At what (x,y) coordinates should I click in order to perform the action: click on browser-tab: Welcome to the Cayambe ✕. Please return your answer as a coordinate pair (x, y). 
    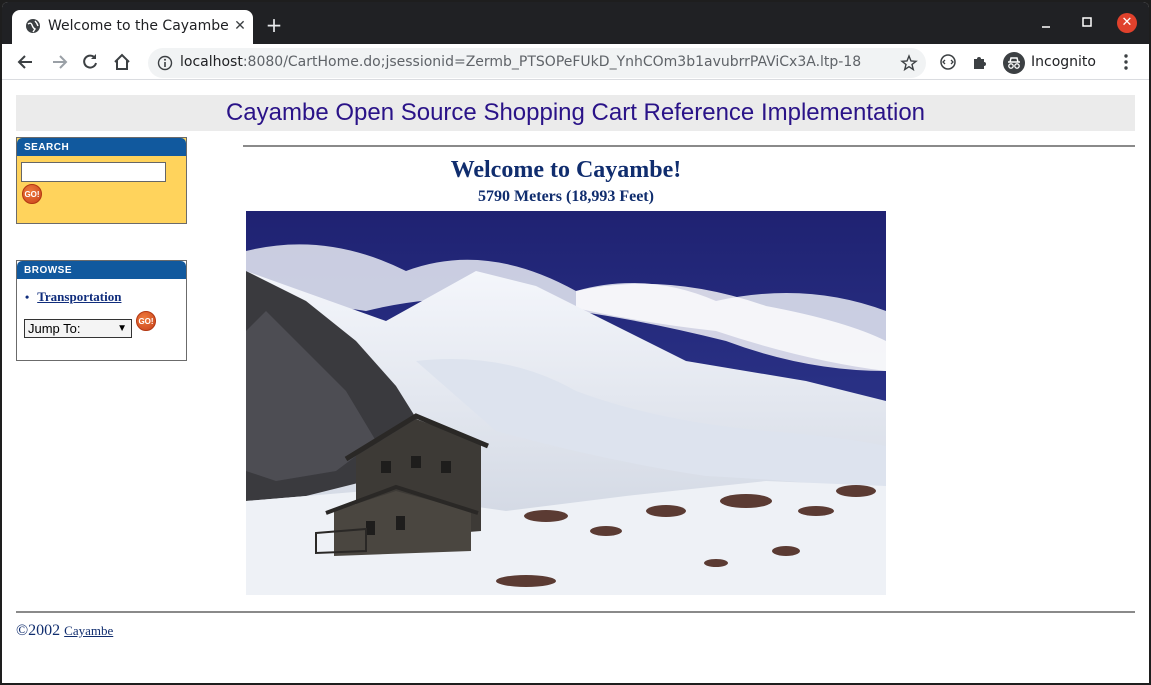
    Looking at the image, I should click on (132, 27).